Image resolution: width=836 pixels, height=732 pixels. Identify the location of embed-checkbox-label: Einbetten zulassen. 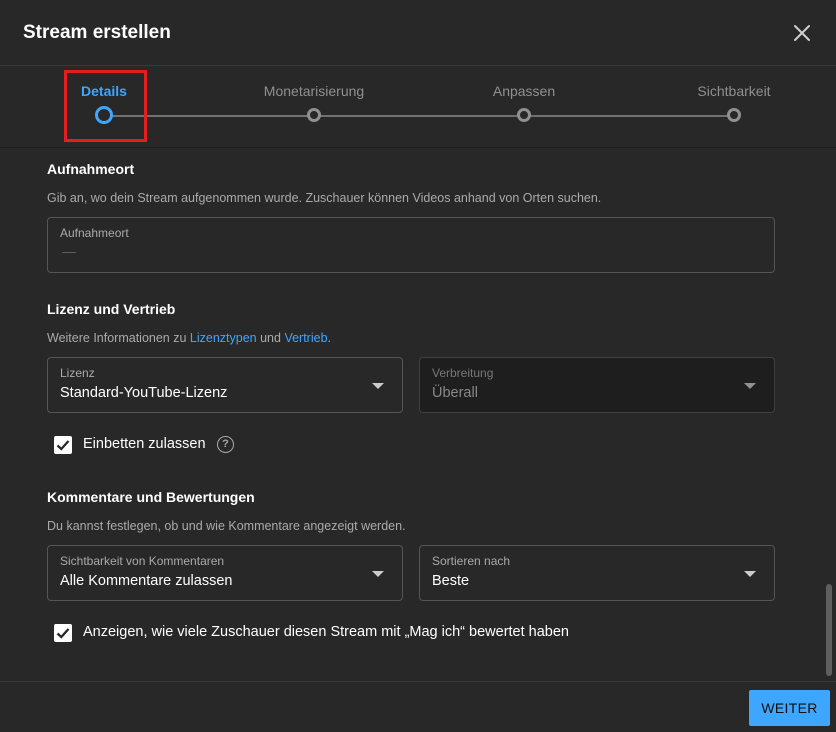
(144, 444).